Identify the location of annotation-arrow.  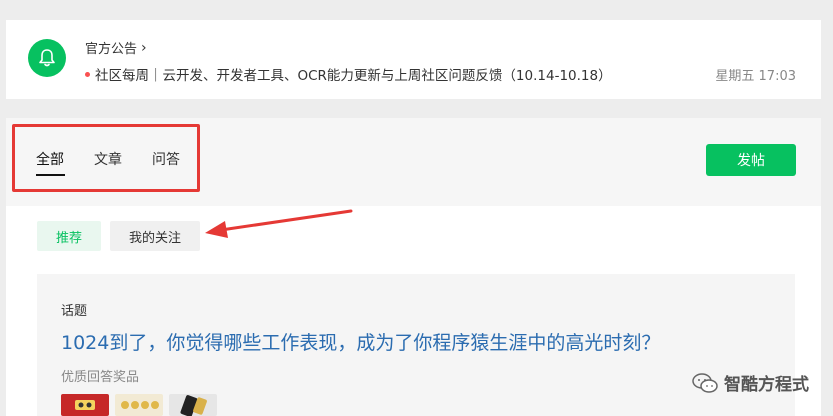
(279, 223).